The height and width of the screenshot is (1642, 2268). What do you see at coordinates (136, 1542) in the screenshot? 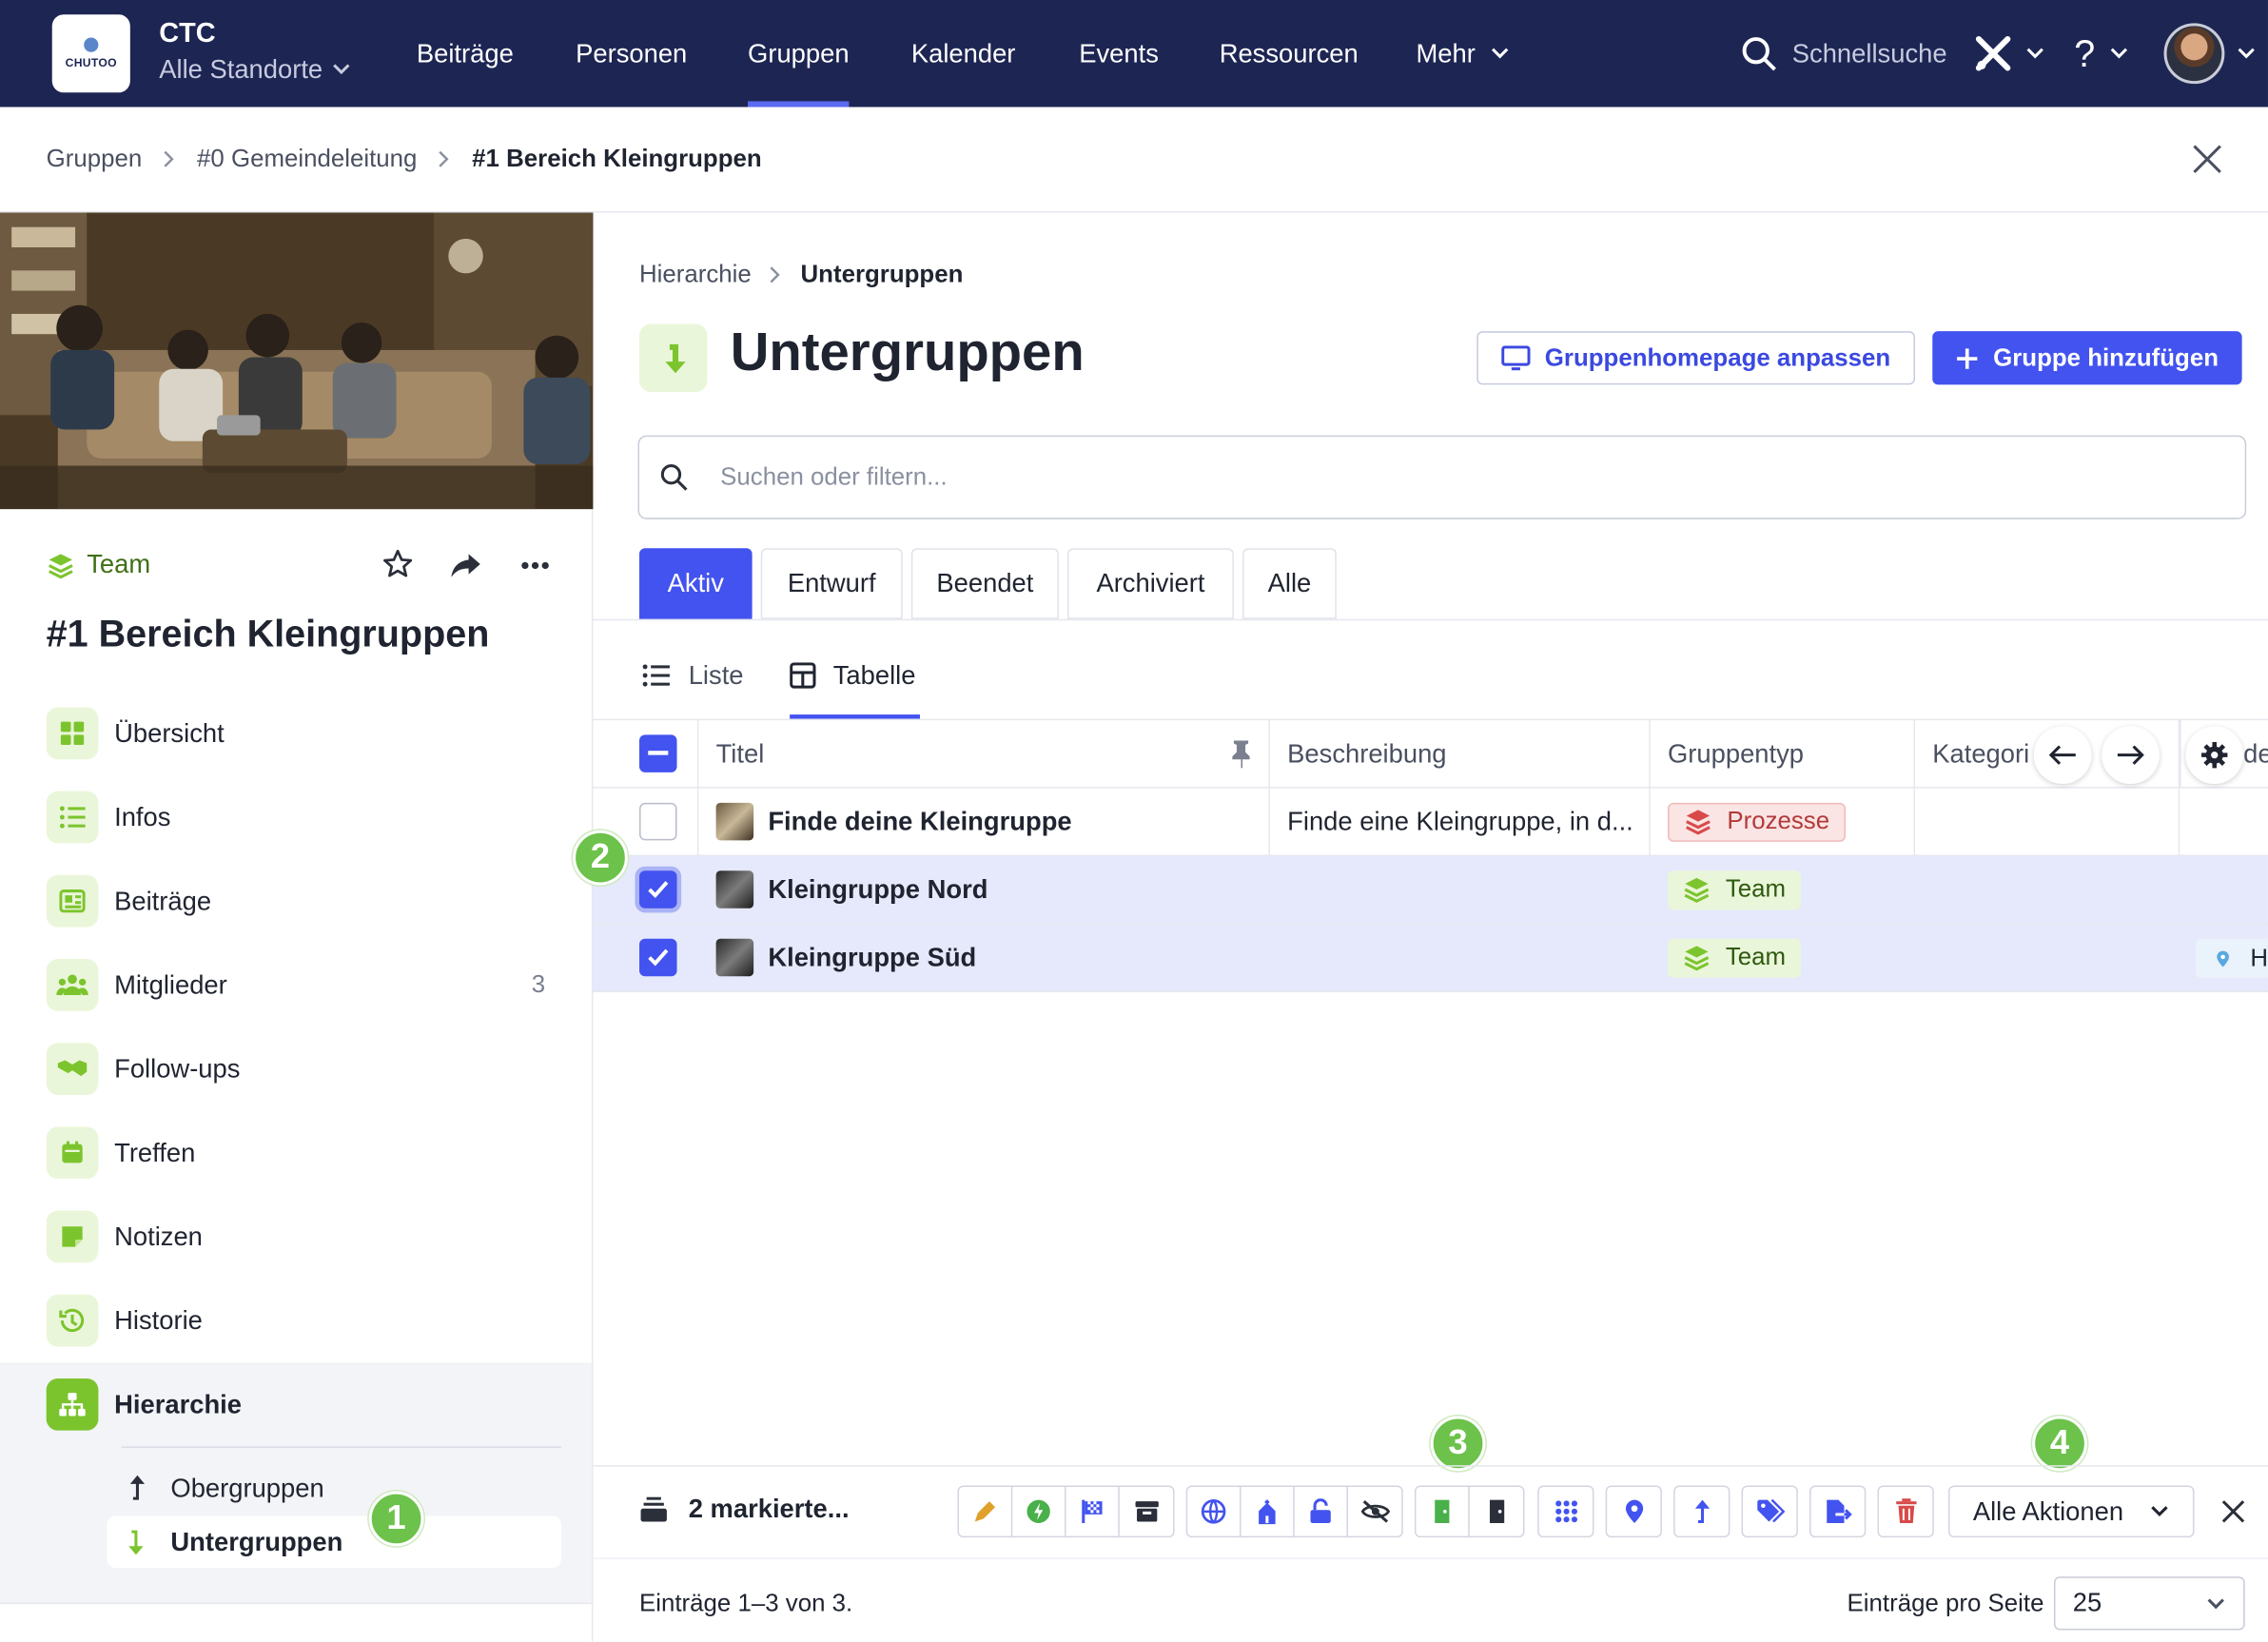
I see `arrow-down-icon` at bounding box center [136, 1542].